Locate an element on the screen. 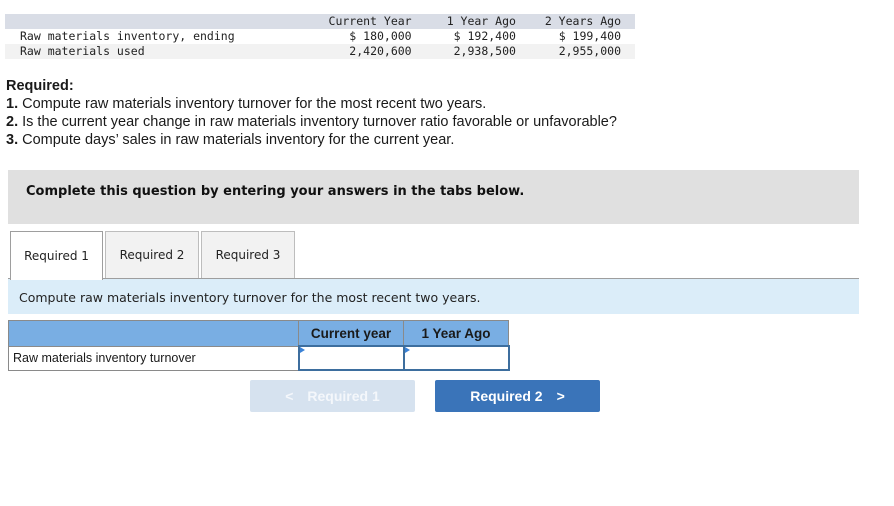 The width and height of the screenshot is (894, 506). header-current-year: Current Year is located at coordinates (370, 21).